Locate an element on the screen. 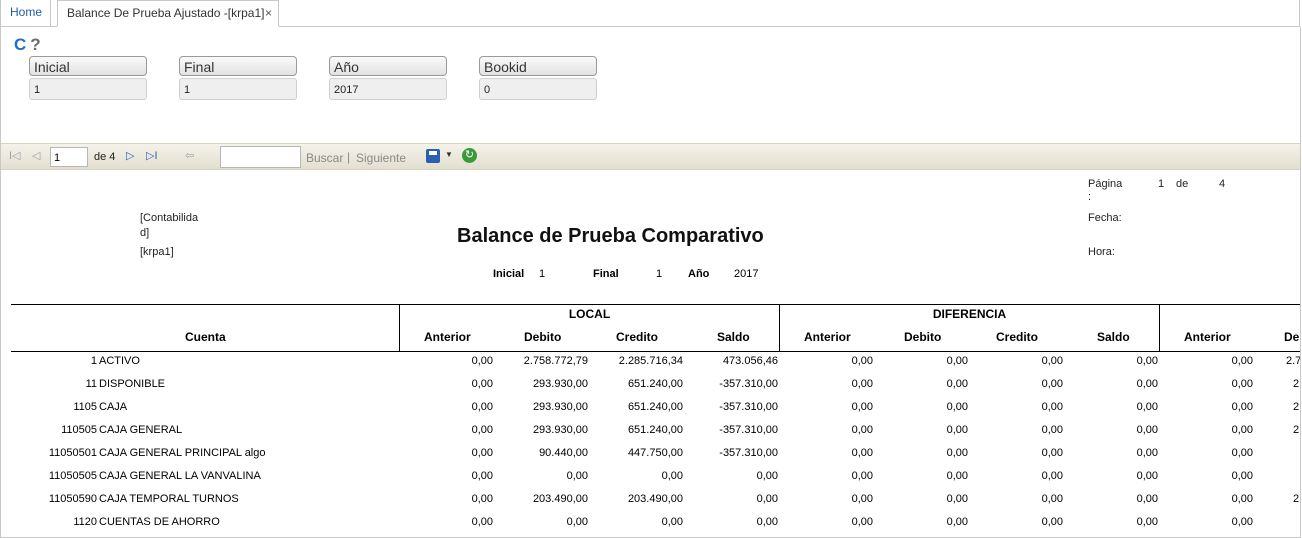 The image size is (1302, 538). value-cell: 203.490,00 is located at coordinates (560, 499).